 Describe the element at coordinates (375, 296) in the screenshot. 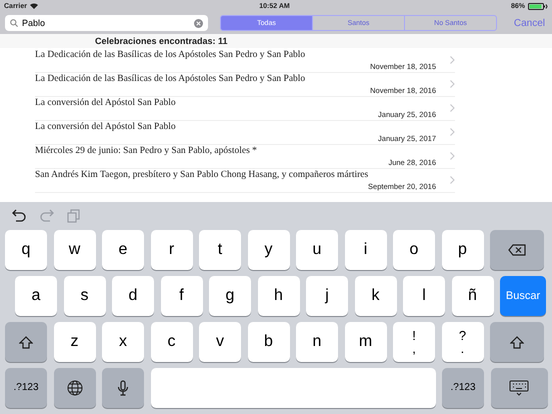

I see `letter-key: k` at that location.